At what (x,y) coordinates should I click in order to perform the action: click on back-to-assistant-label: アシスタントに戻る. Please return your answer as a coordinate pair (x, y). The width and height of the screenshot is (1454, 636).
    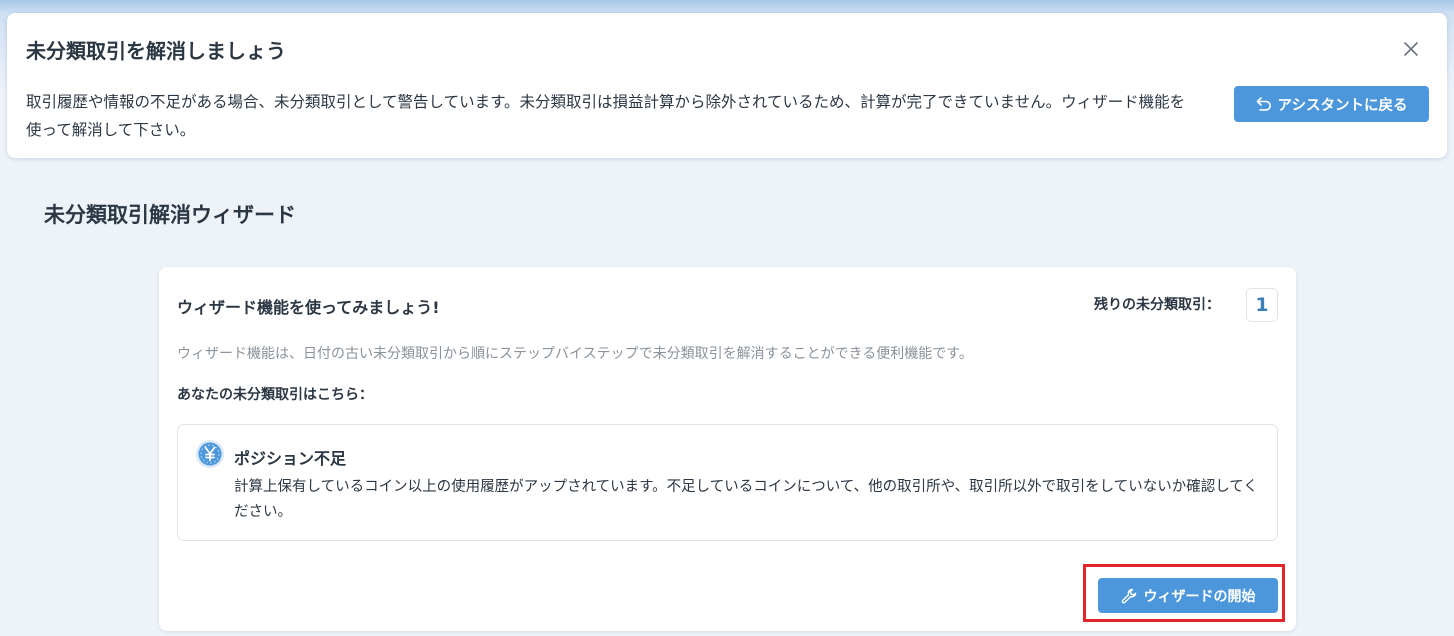
    Looking at the image, I should click on (1342, 105).